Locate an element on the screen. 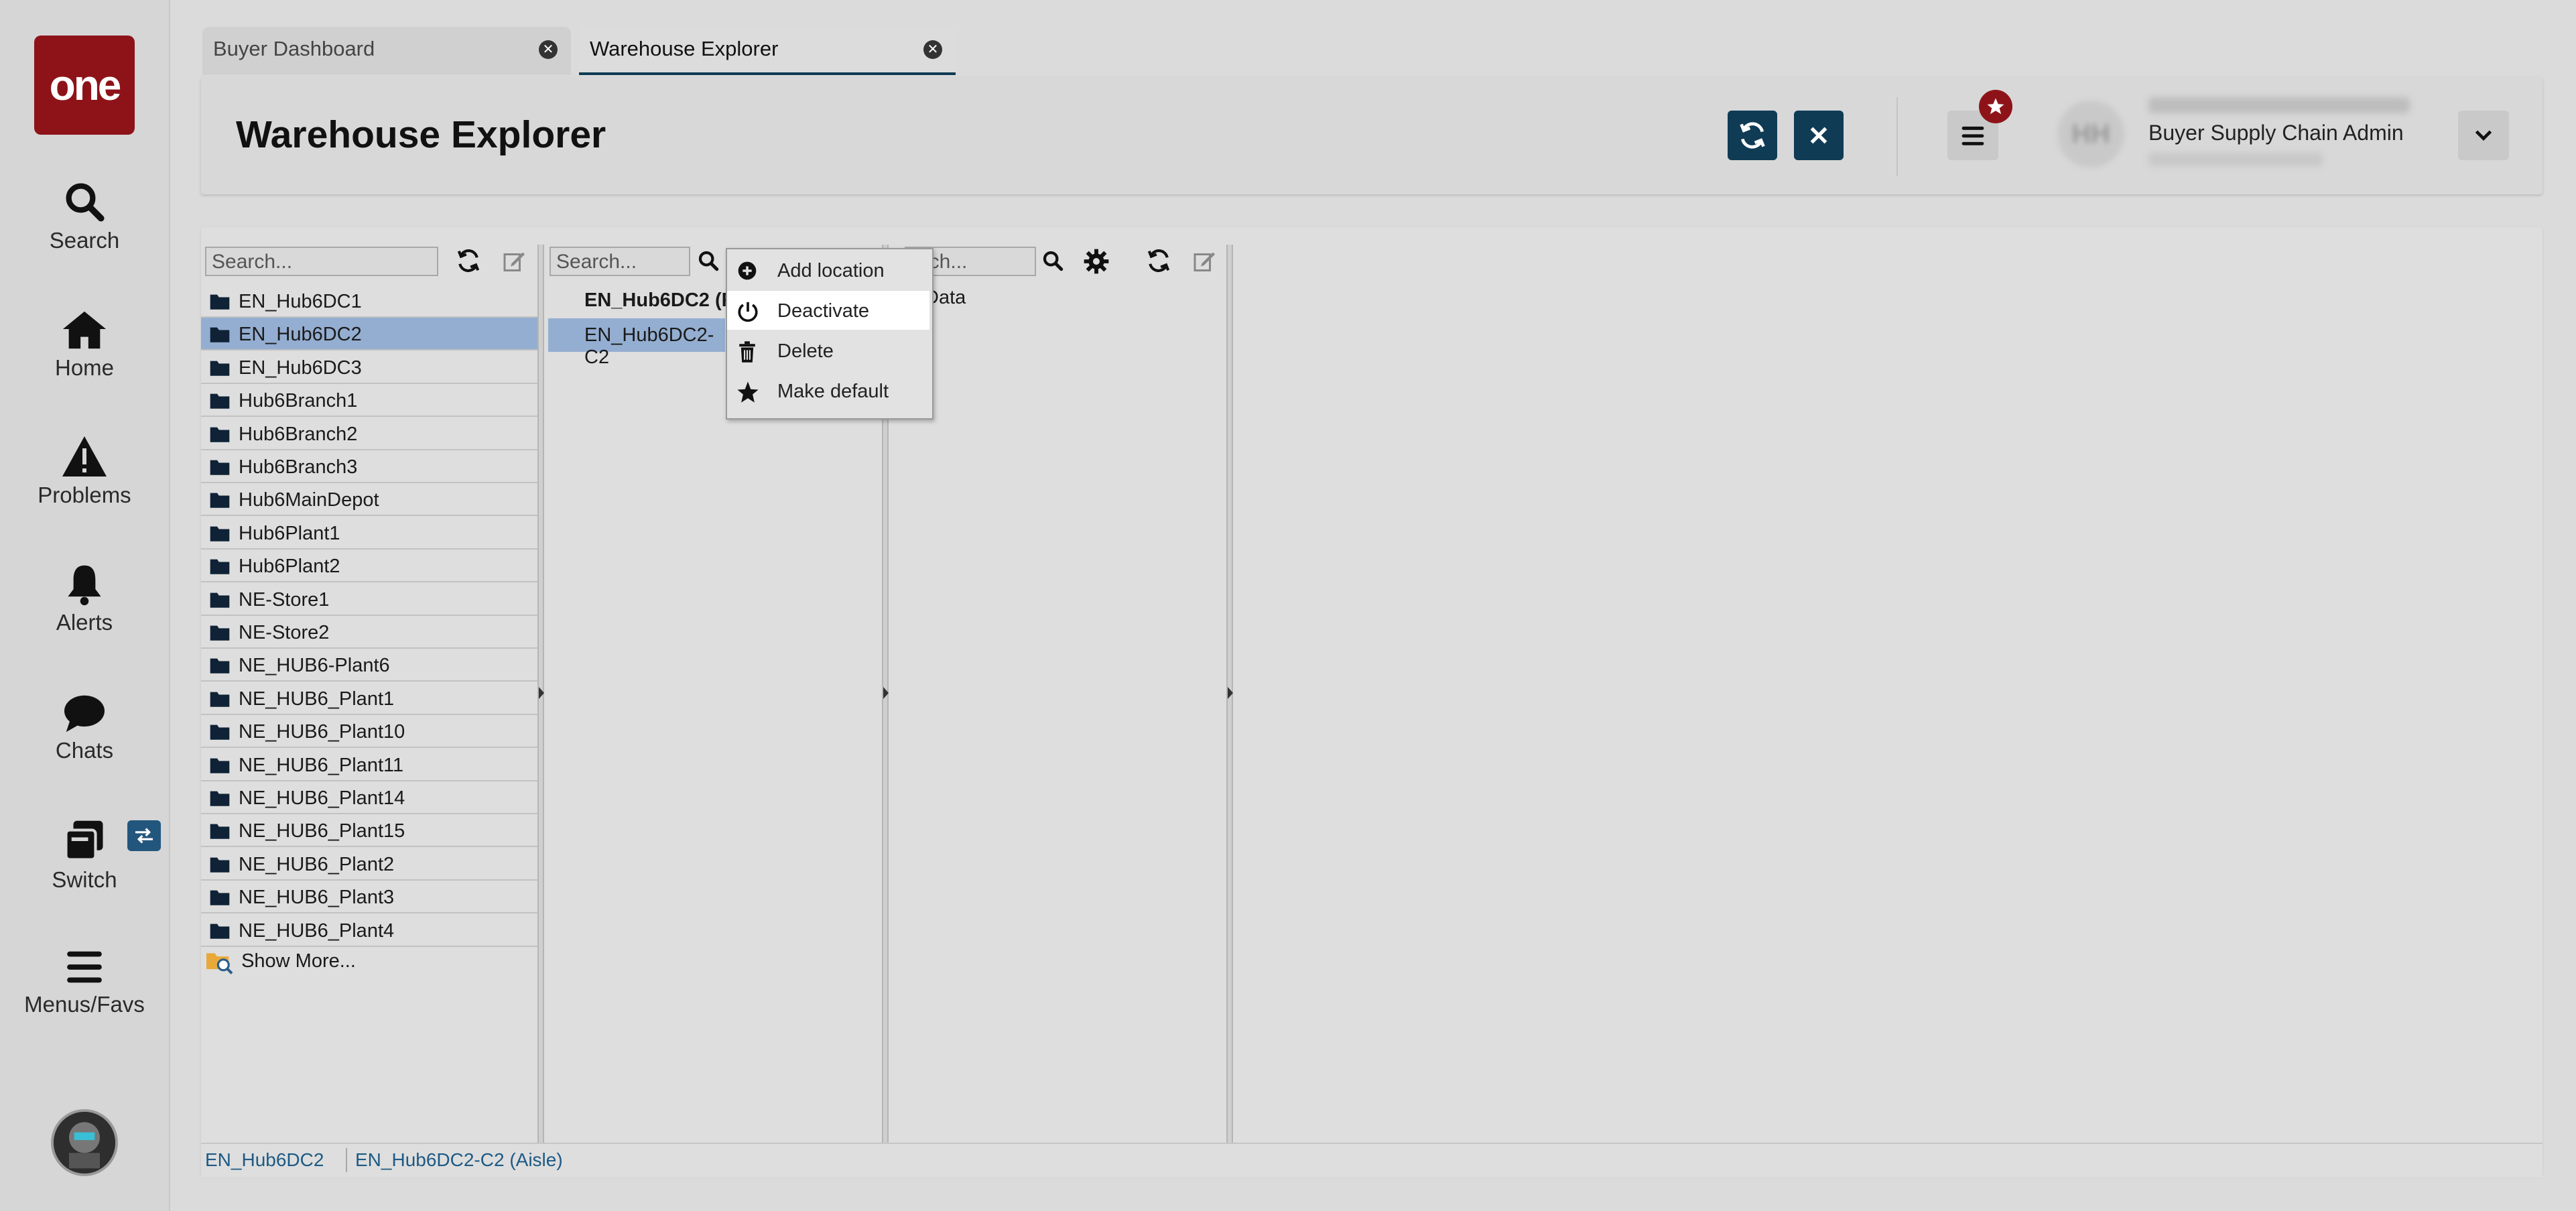 The image size is (2576, 1211). tree-row-label: NE_HUB6_Plant4 is located at coordinates (317, 930).